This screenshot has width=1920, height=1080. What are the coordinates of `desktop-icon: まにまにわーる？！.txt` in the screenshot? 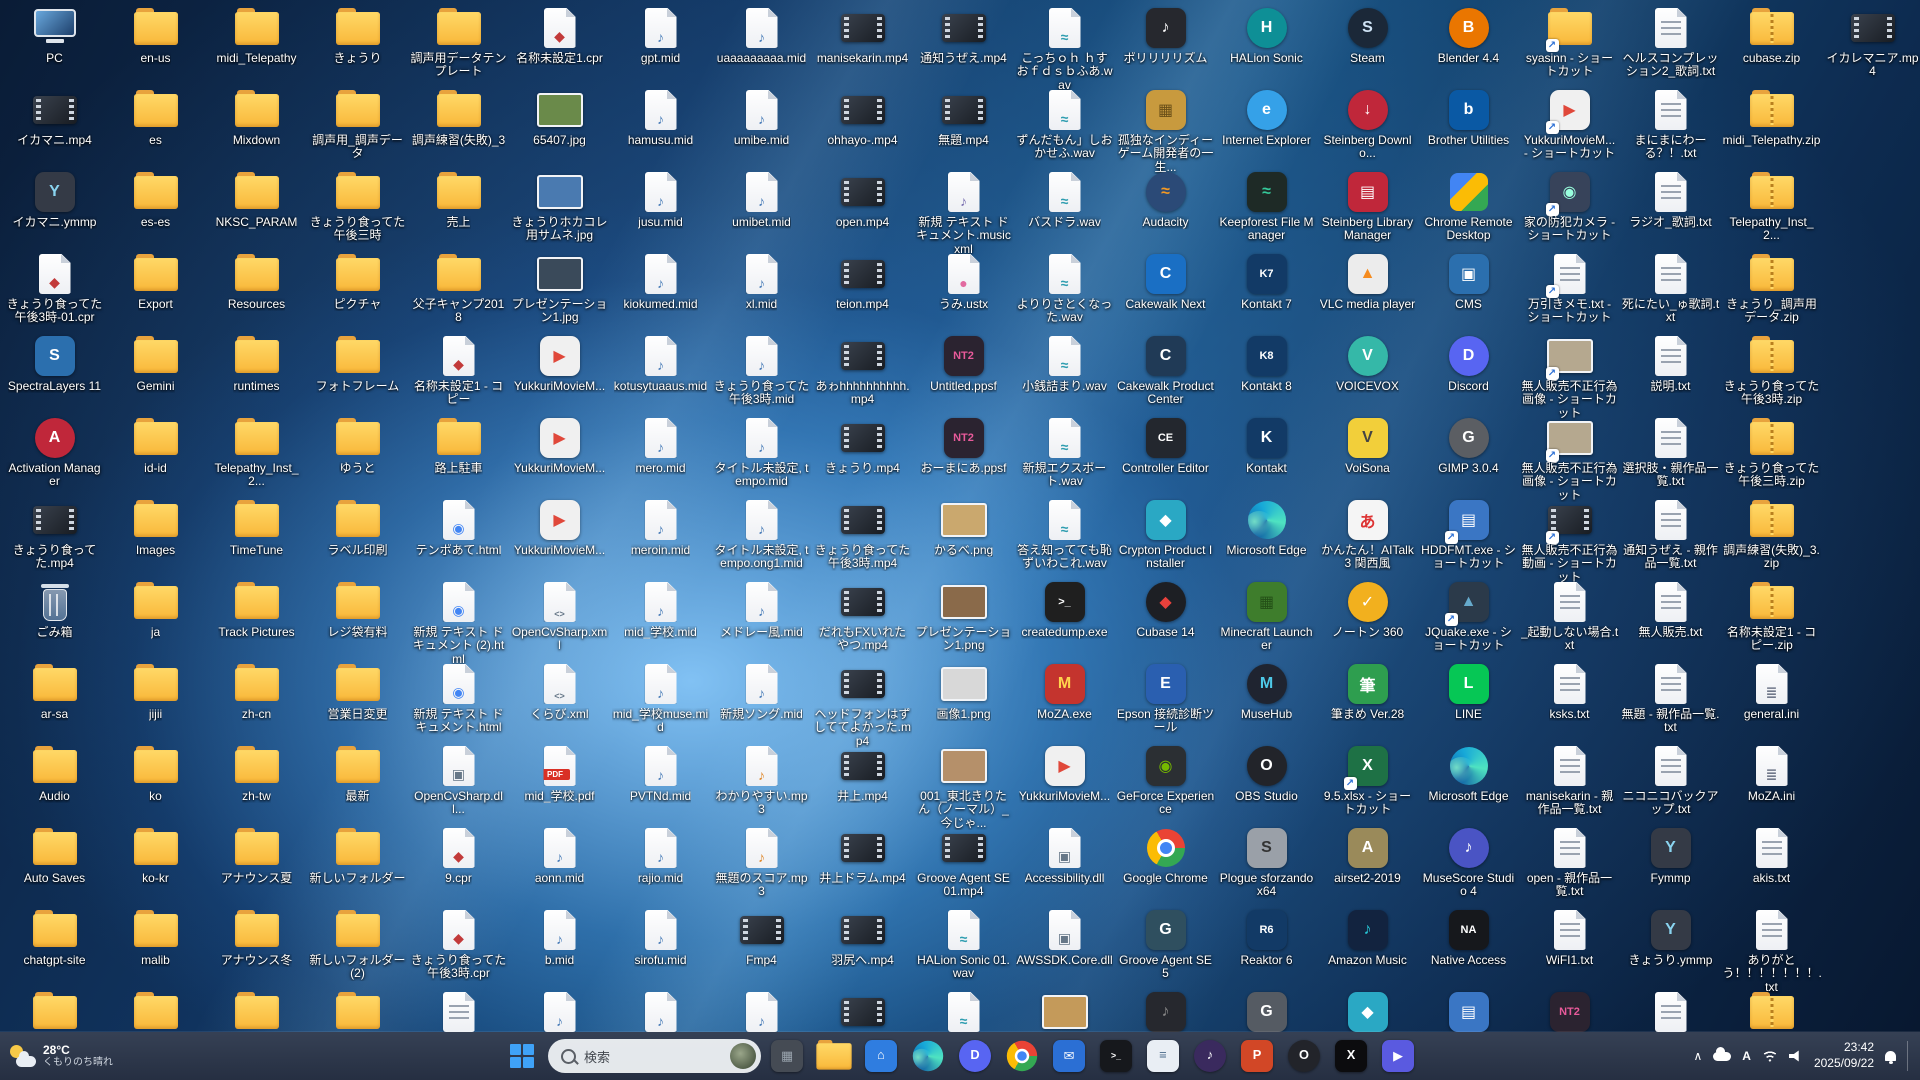 It's located at (1670, 124).